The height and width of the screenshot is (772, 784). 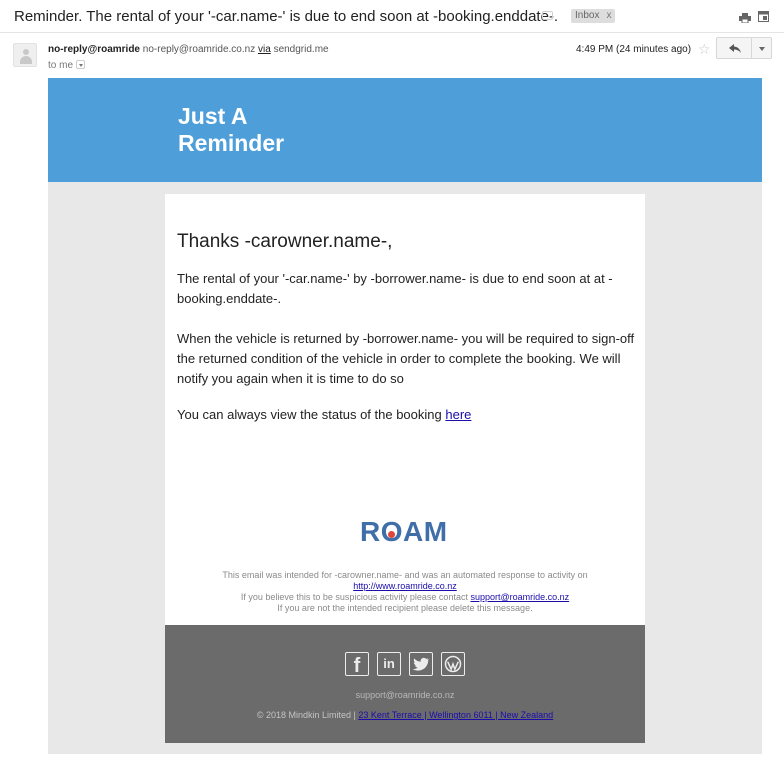 I want to click on important-marker-icon, so click(x=547, y=15).